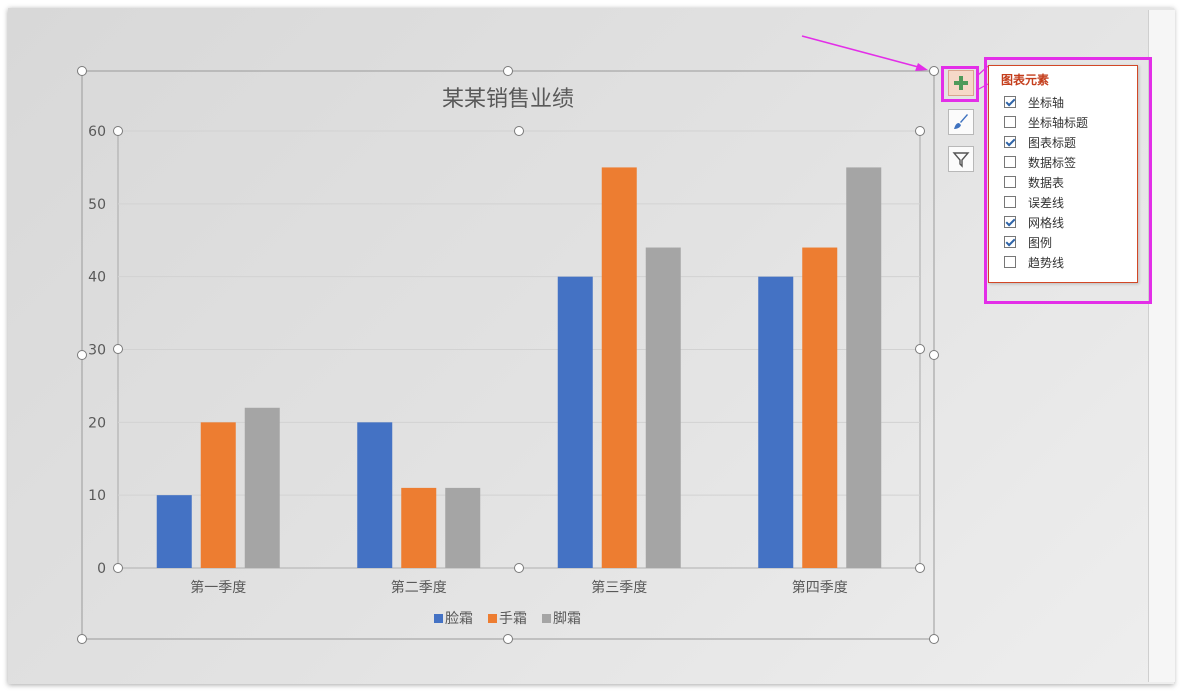 This screenshot has height=694, width=1184. What do you see at coordinates (513, 619) in the screenshot?
I see `legend-label: 手霜` at bounding box center [513, 619].